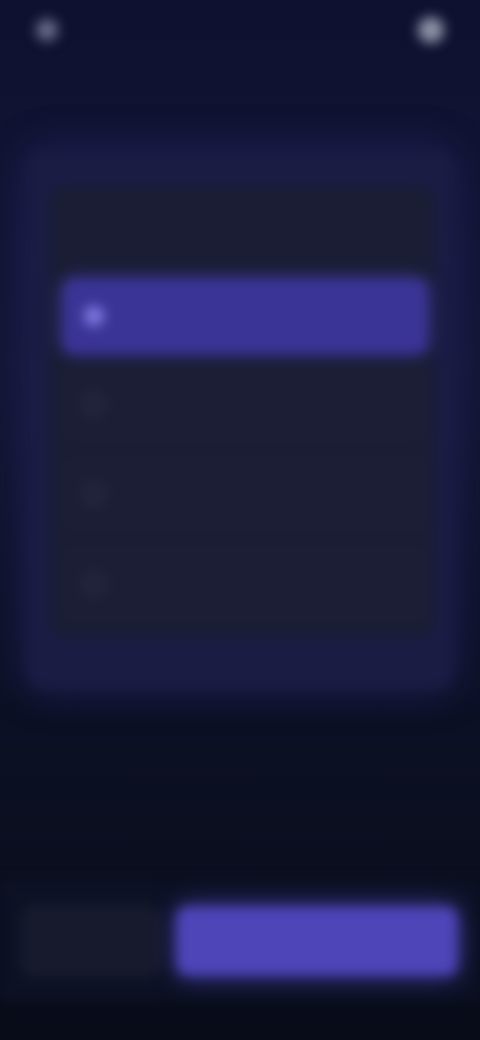  What do you see at coordinates (91, 941) in the screenshot?
I see `back-button` at bounding box center [91, 941].